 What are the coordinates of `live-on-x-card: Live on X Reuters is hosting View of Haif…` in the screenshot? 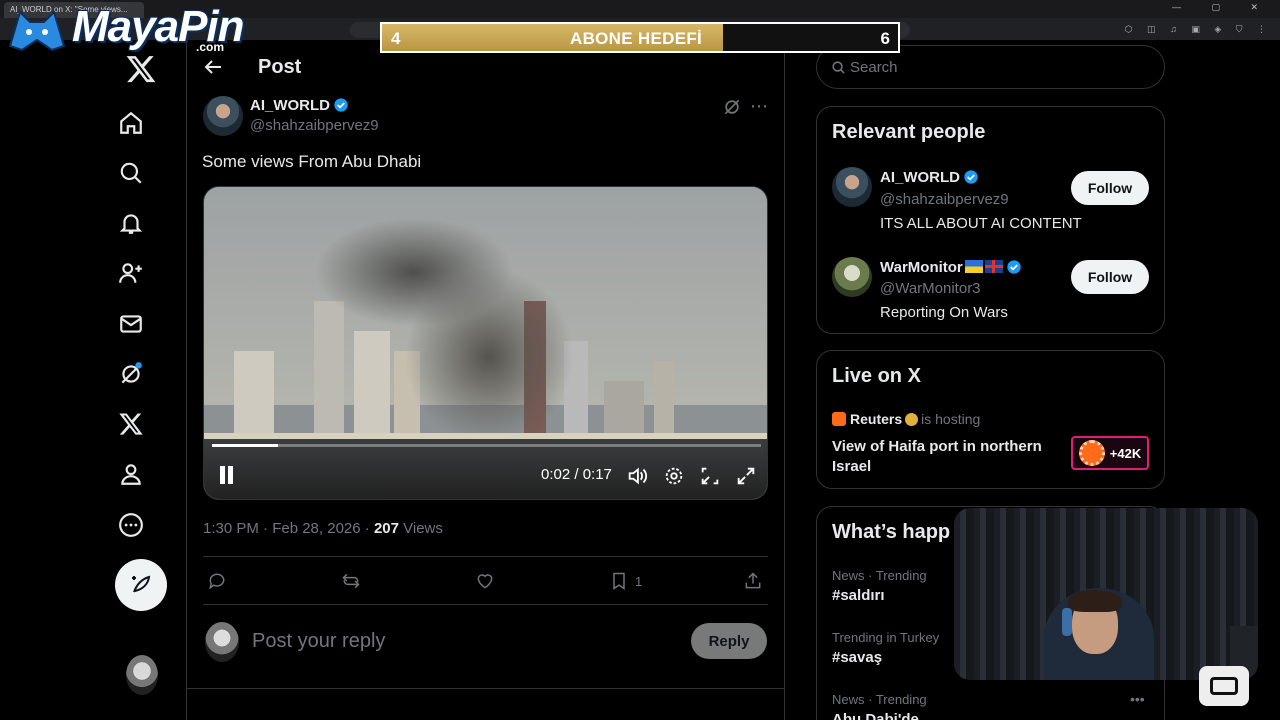 It's located at (990, 419).